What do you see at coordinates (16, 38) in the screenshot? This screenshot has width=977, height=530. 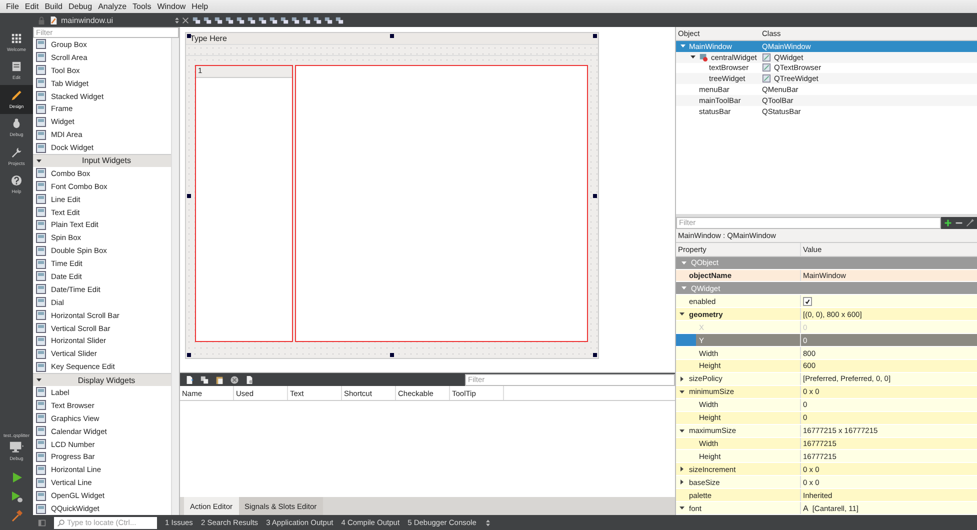 I see `grid-icon` at bounding box center [16, 38].